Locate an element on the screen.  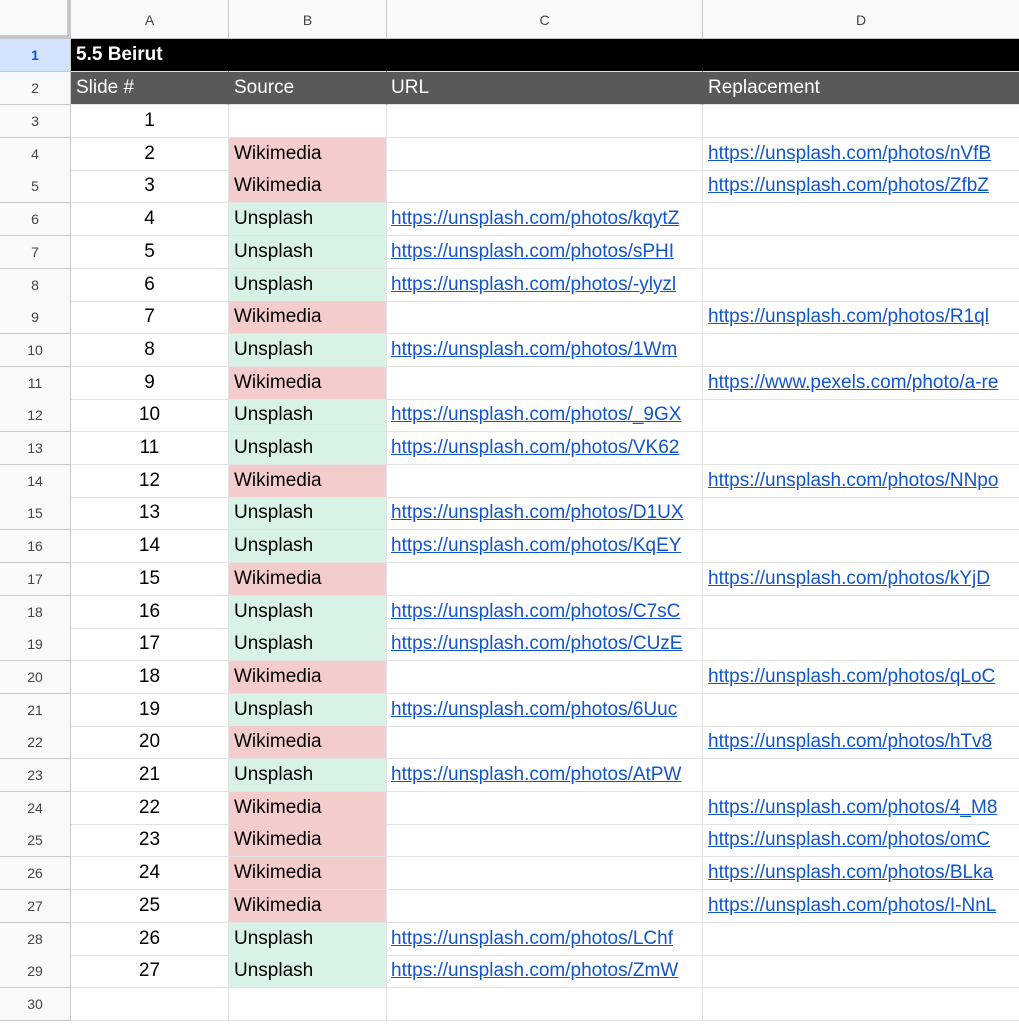
row-header: 12 is located at coordinates (35, 415).